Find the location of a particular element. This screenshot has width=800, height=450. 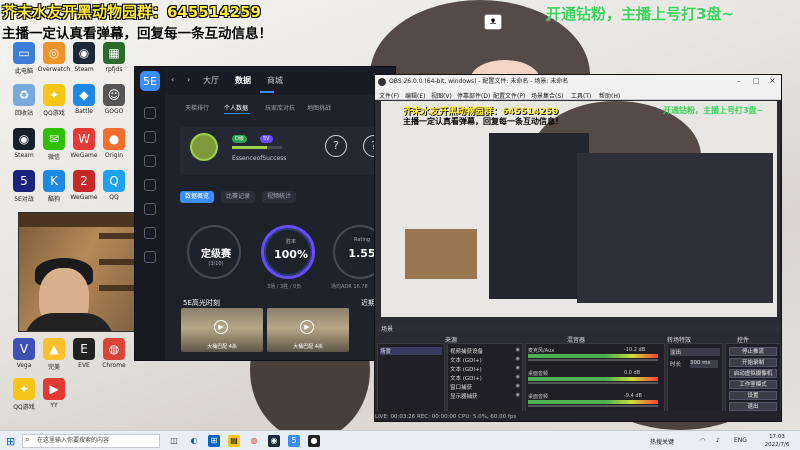

tab-shop: 商城 is located at coordinates (275, 80).